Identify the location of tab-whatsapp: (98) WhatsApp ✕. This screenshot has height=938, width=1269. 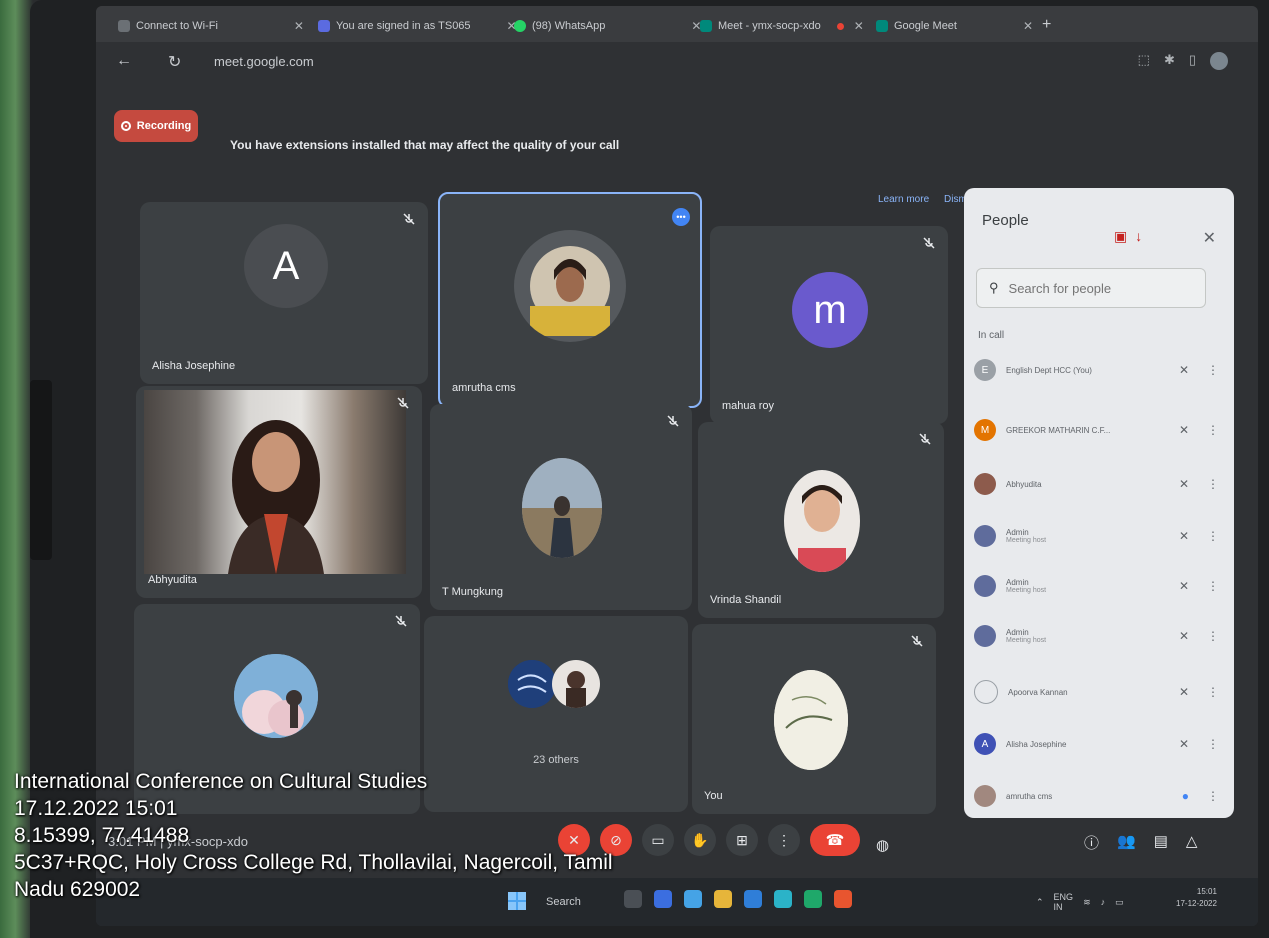
(607, 26).